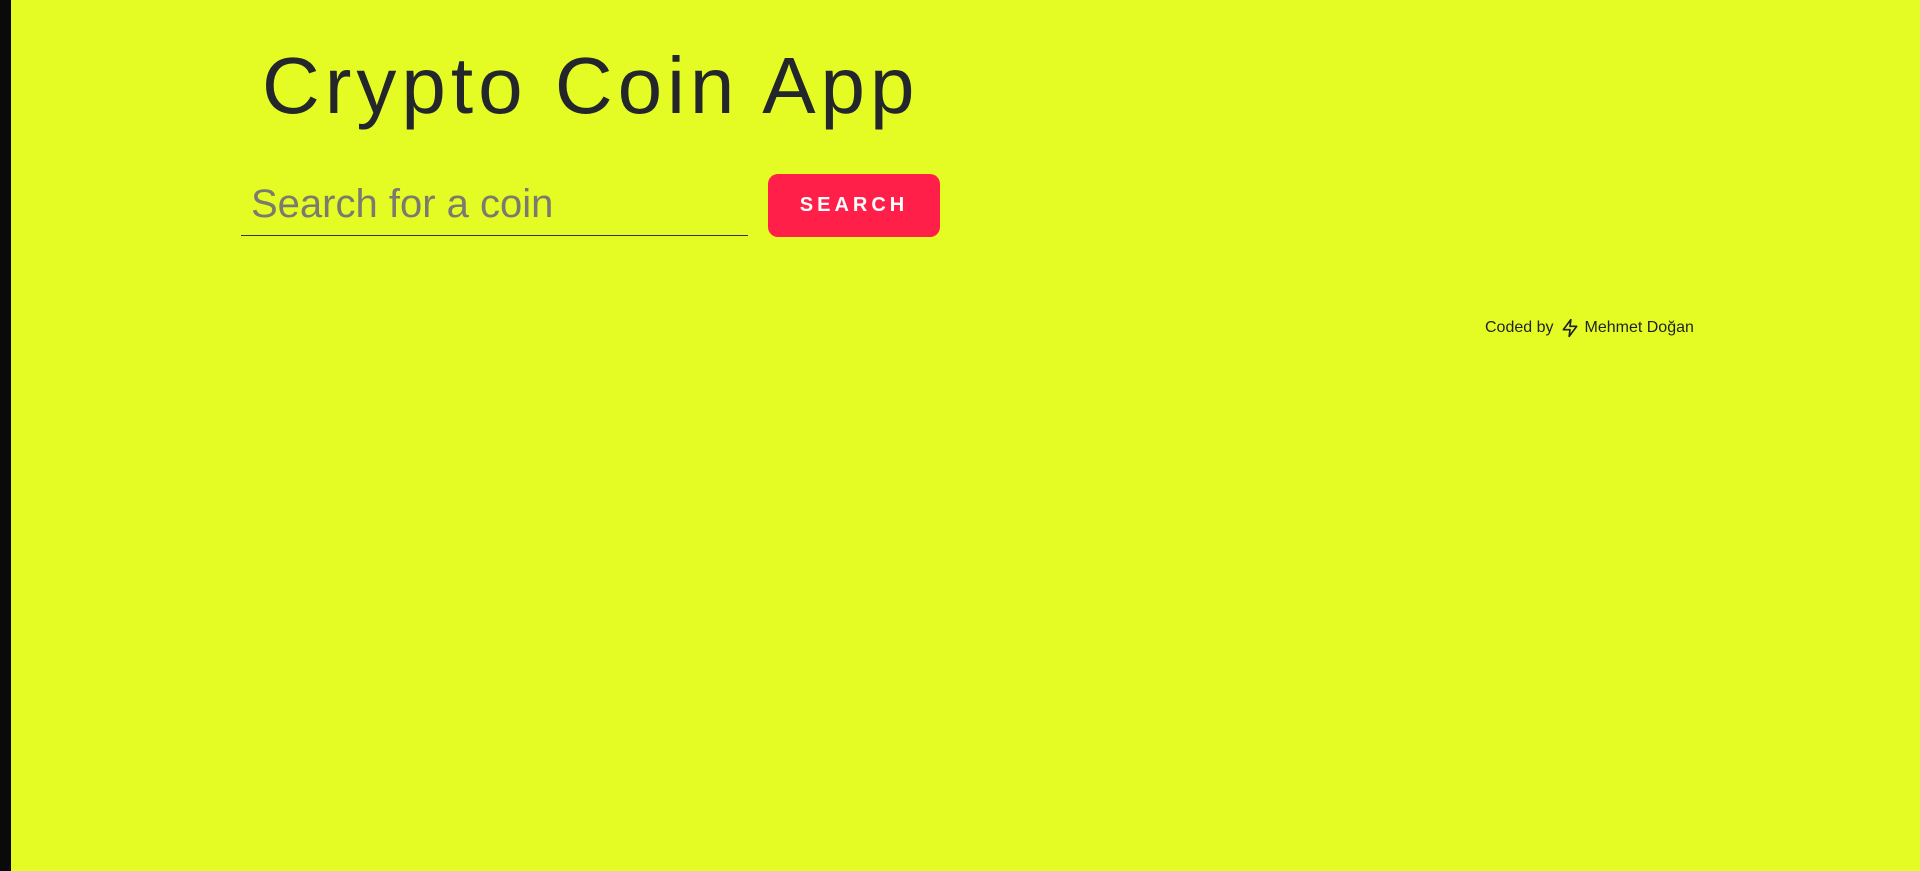  I want to click on search-button: Search, so click(854, 205).